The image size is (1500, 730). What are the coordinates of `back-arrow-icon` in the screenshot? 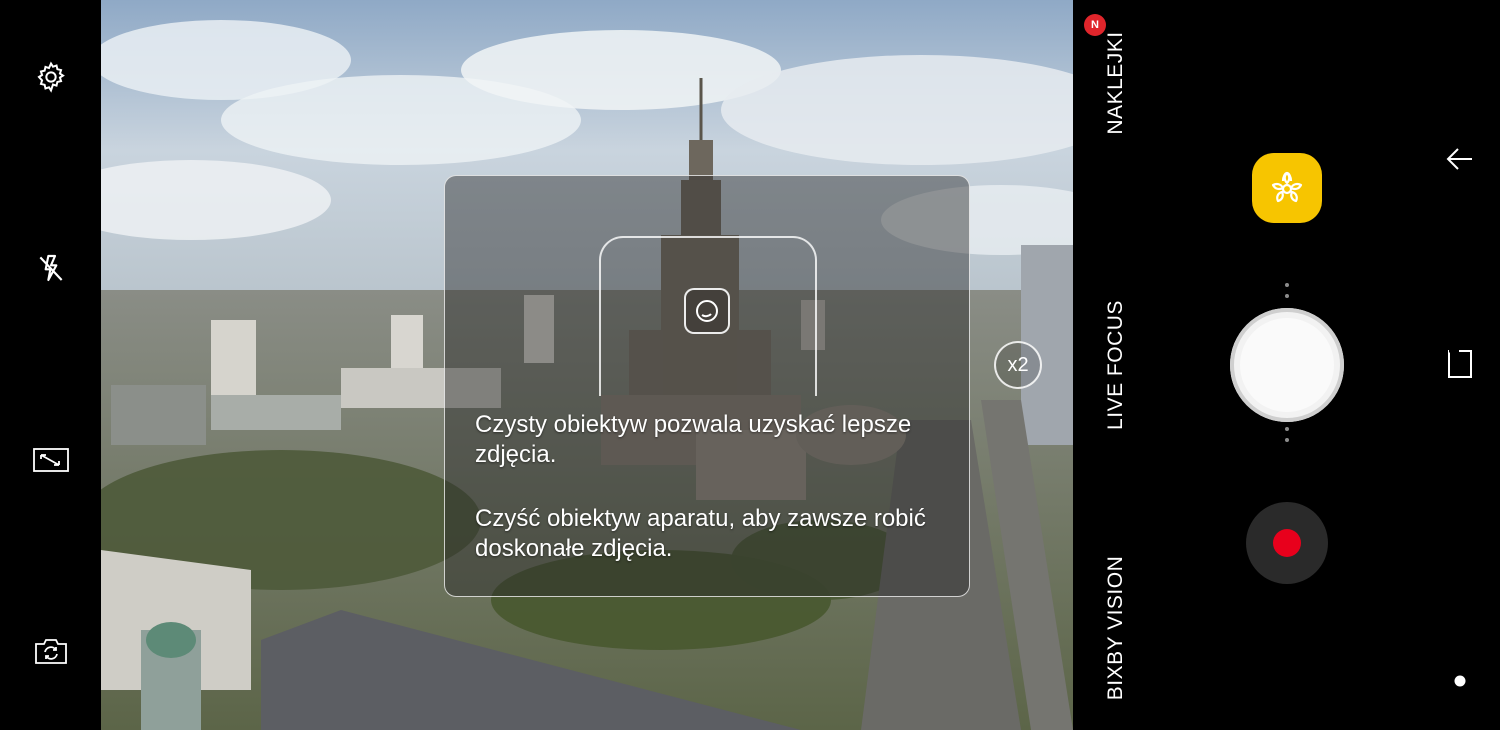 It's located at (1459, 159).